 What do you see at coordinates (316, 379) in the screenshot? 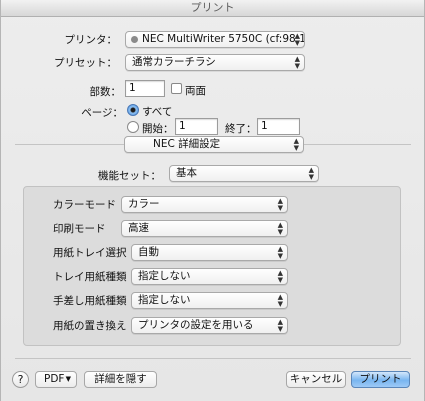
I see `cancel-button: キャンセル` at bounding box center [316, 379].